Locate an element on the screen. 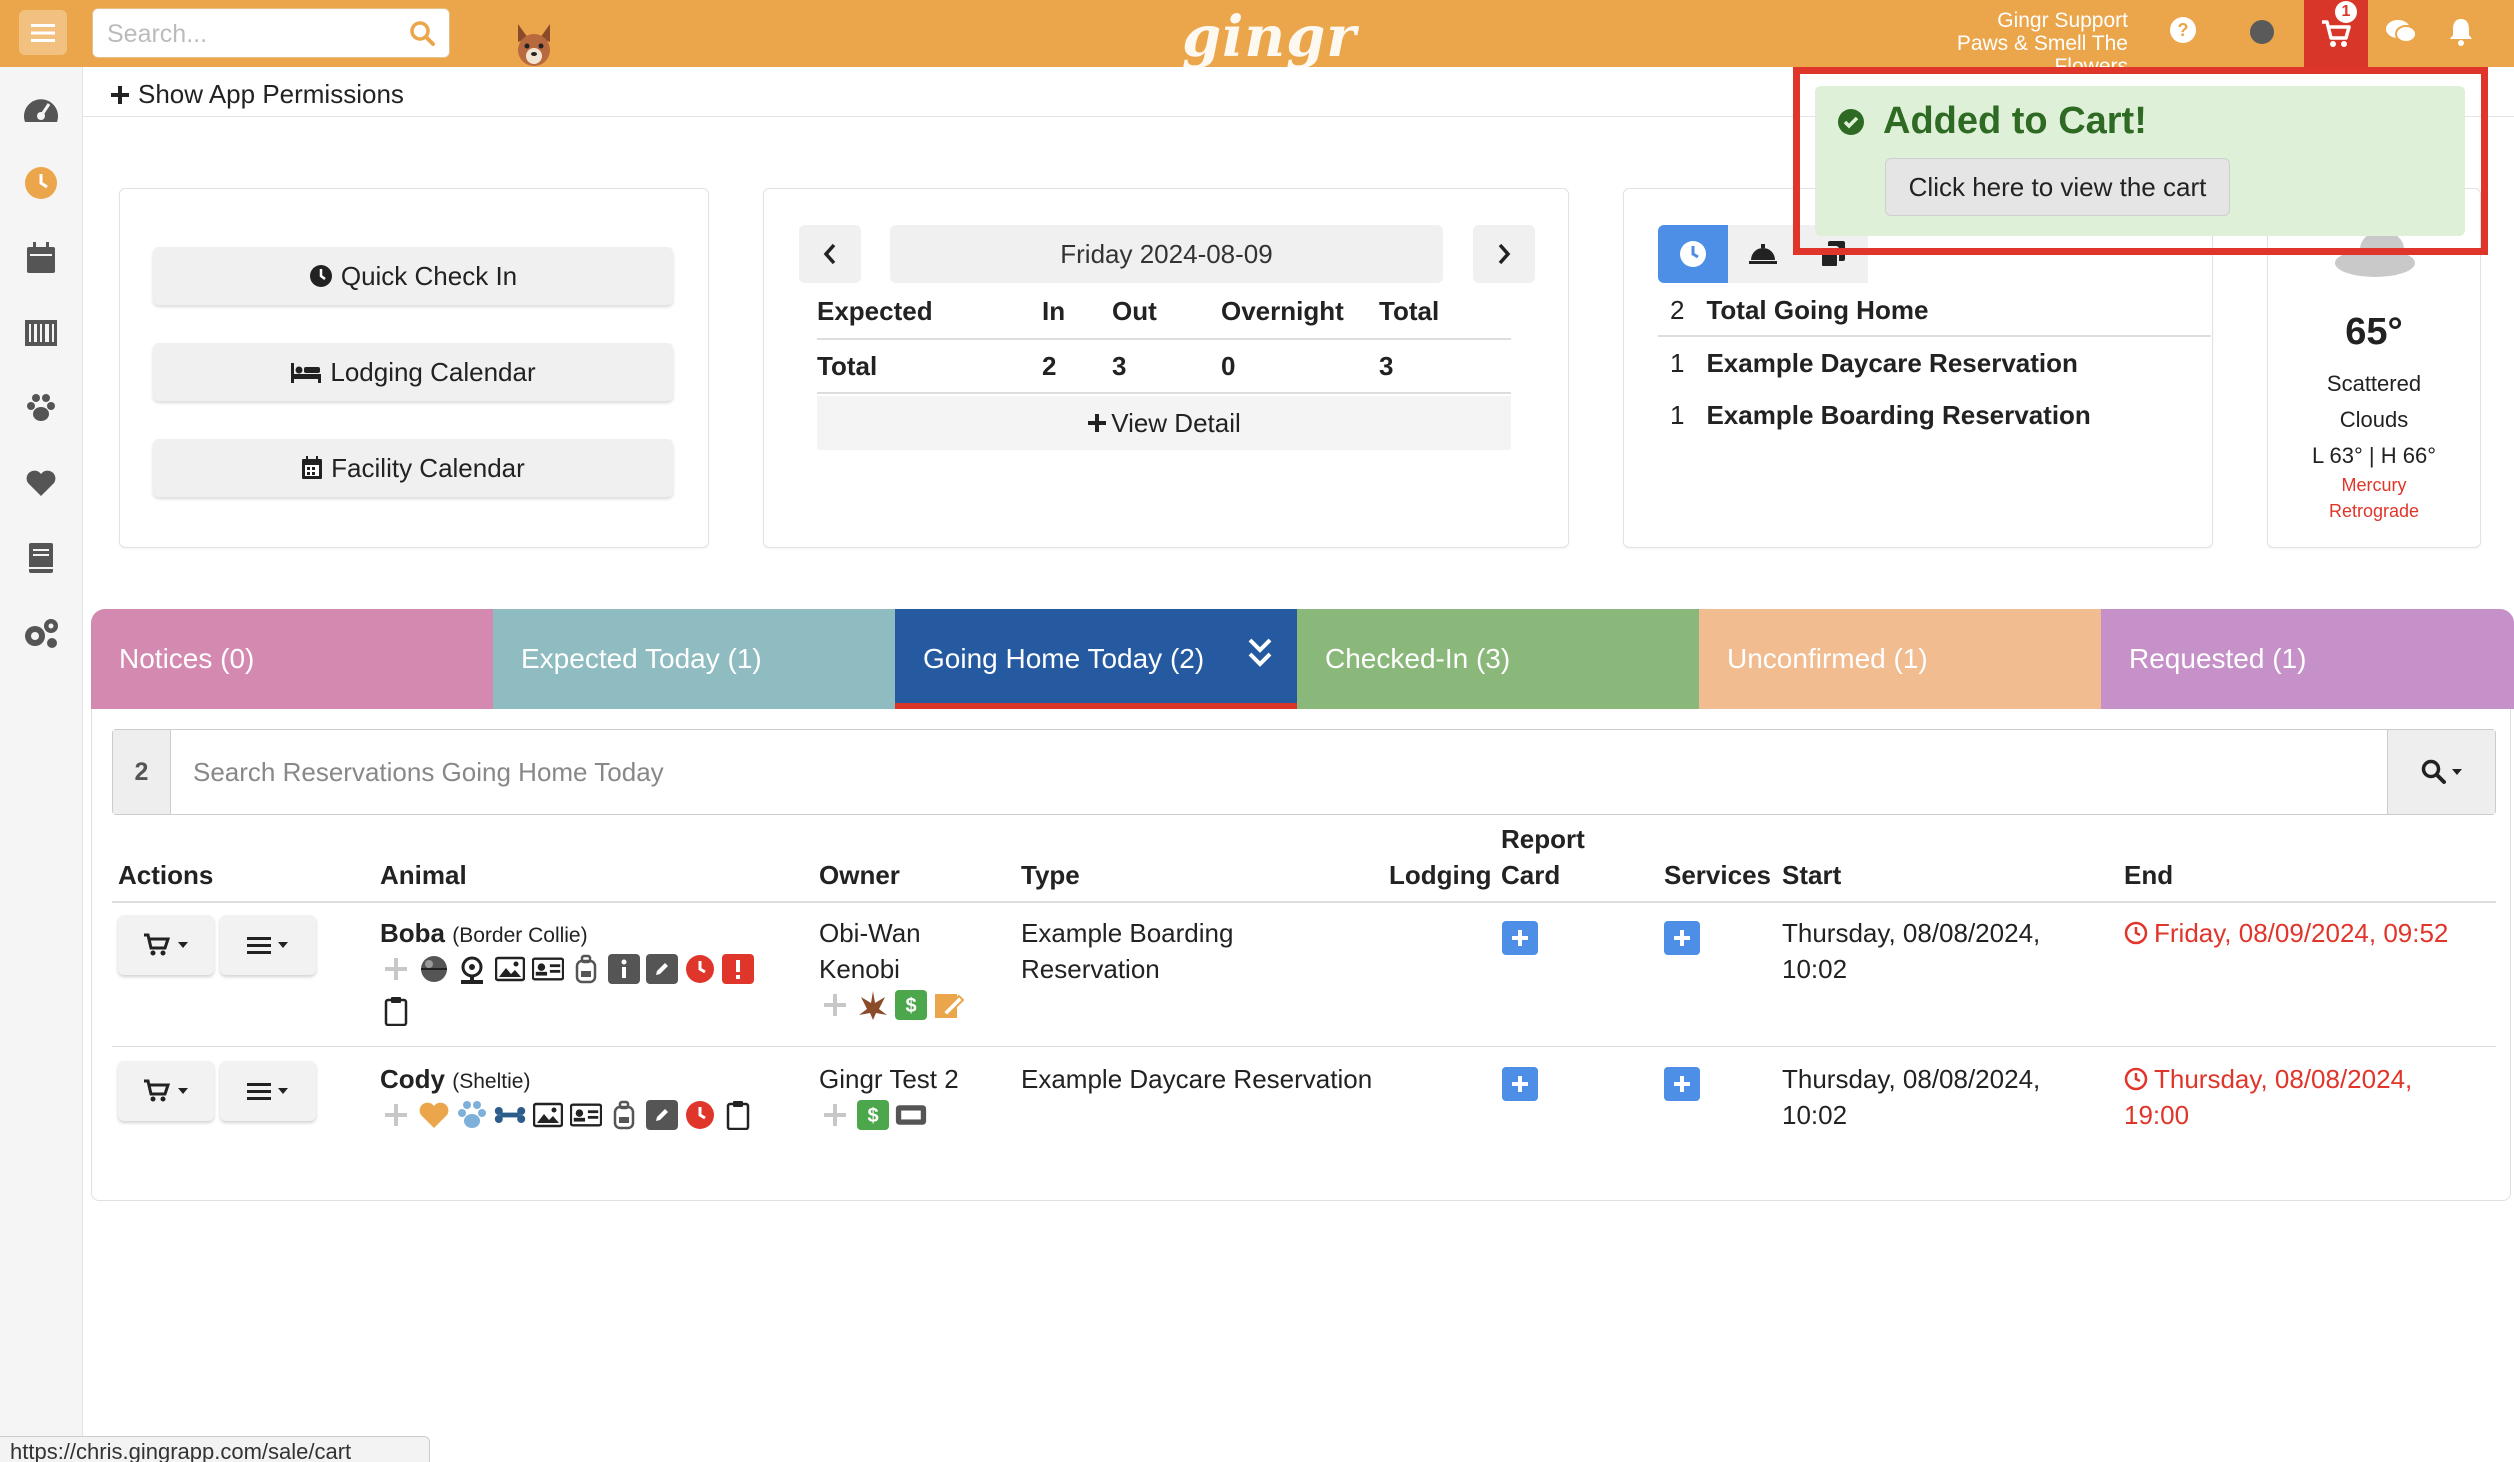 The width and height of the screenshot is (2514, 1462). owner-name: Obi-Wan is located at coordinates (870, 933).